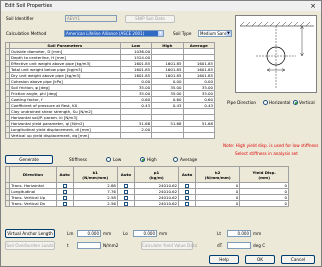  I want to click on pipe-diagram-panel, so click(276, 54).